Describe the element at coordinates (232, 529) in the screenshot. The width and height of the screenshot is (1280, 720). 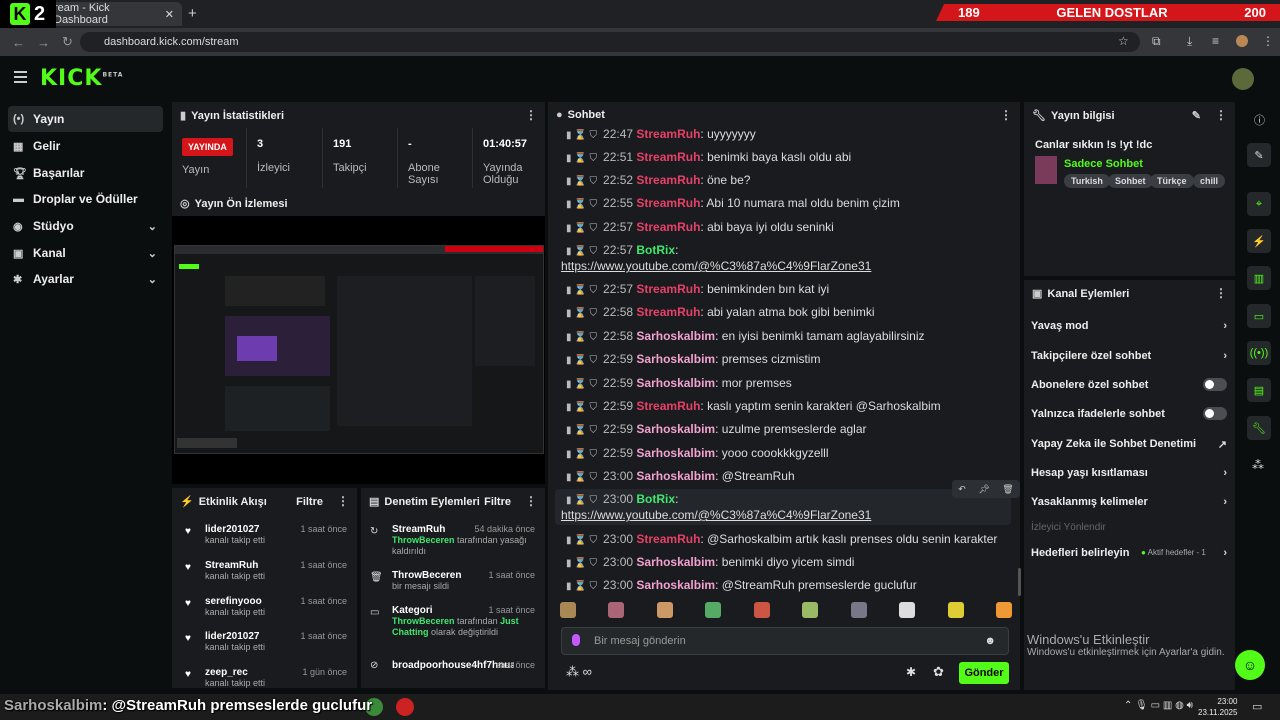
I see `activity-user: lider201027` at that location.